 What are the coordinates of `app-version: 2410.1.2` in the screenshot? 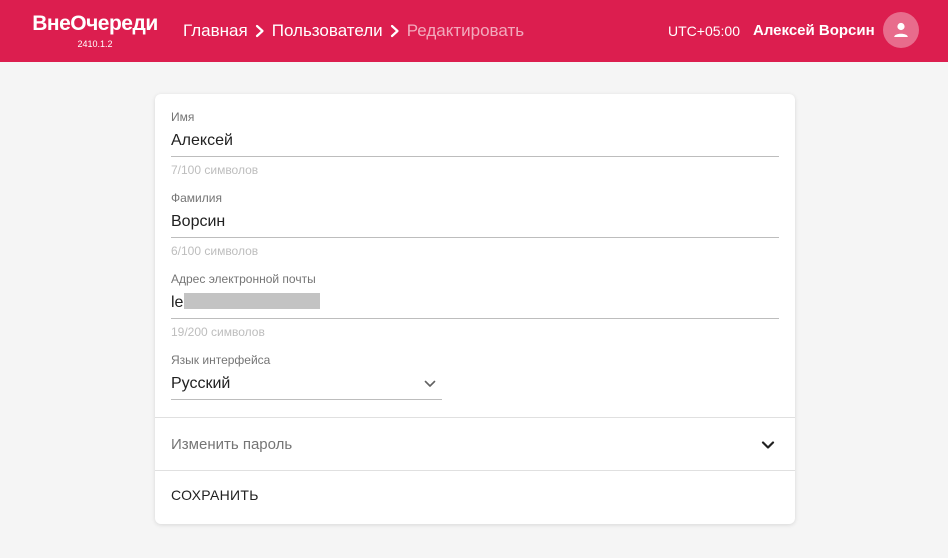 It's located at (95, 44).